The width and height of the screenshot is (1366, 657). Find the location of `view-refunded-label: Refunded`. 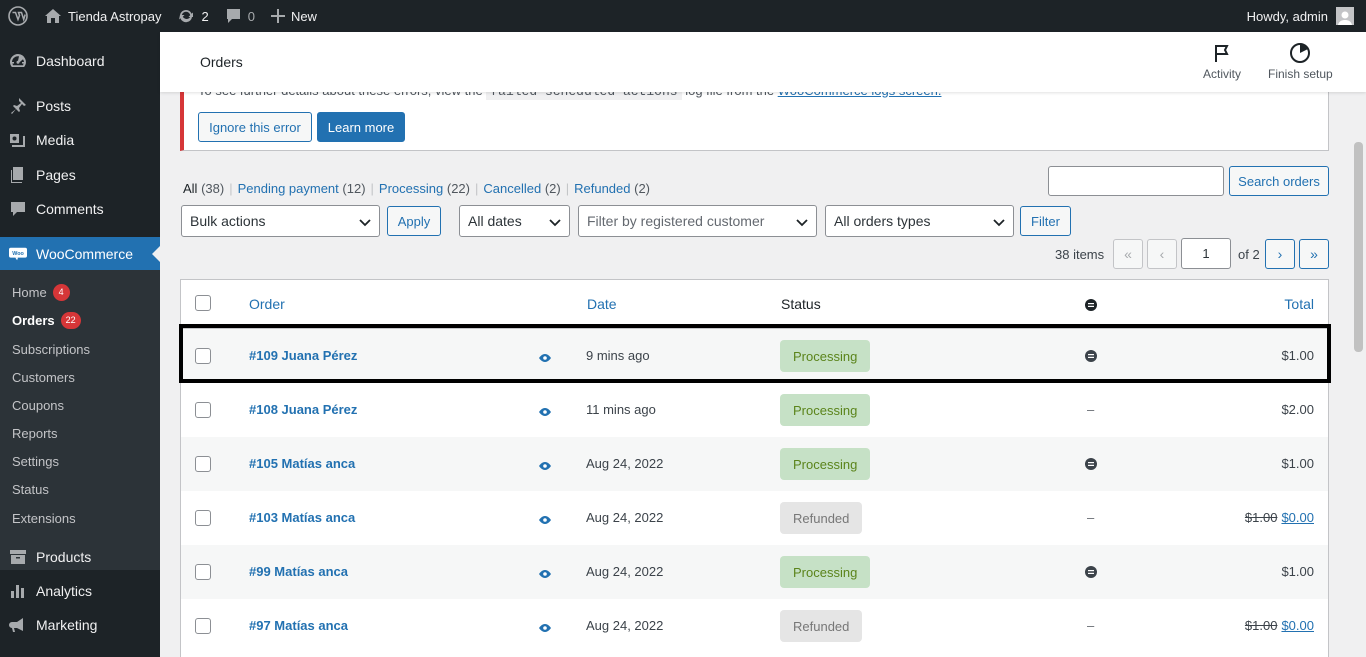

view-refunded-label: Refunded is located at coordinates (602, 188).